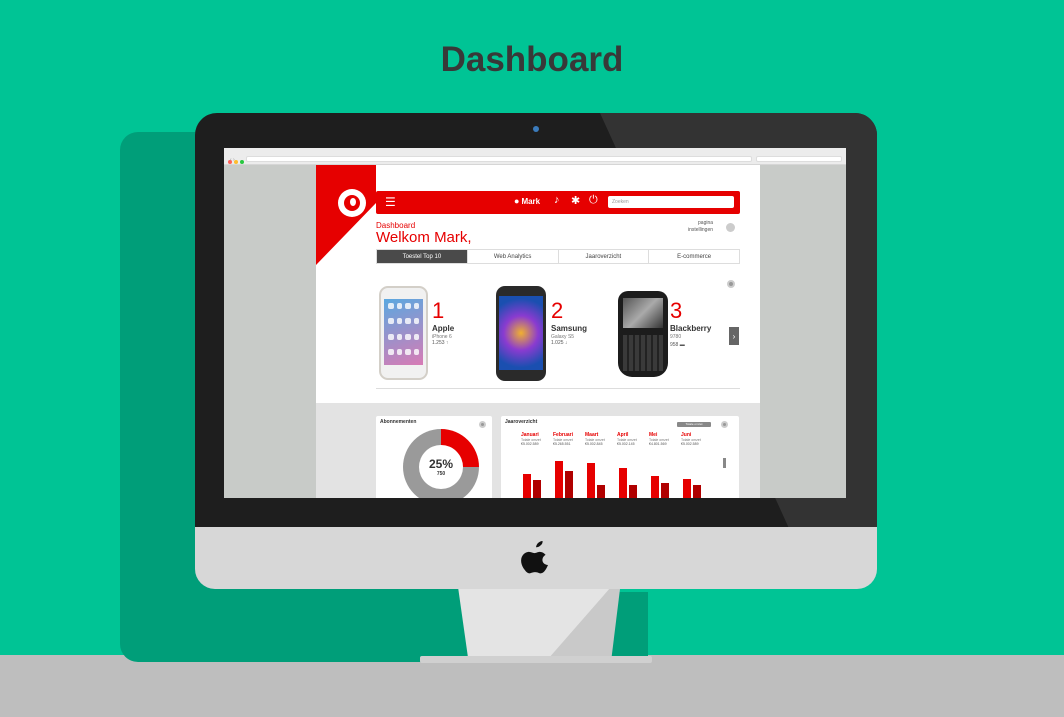 The image size is (1064, 717). What do you see at coordinates (521, 333) in the screenshot?
I see `galaxy-s5-image` at bounding box center [521, 333].